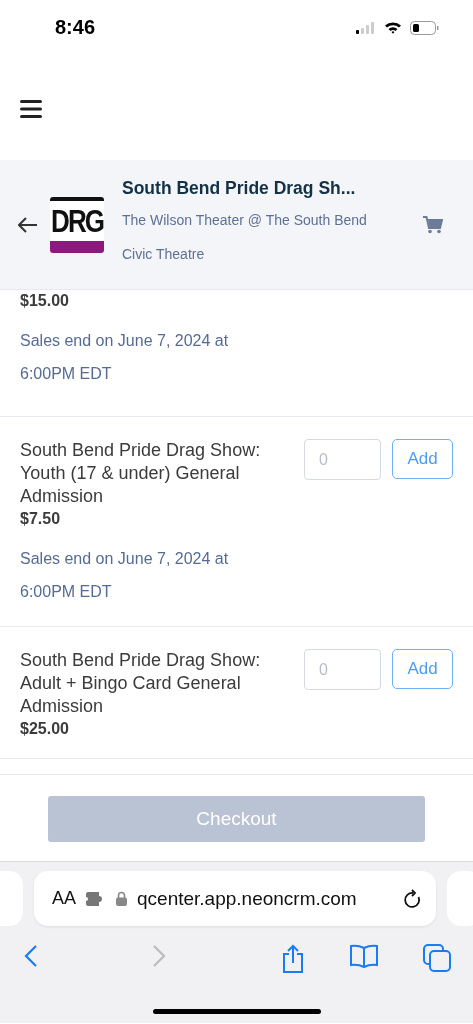 The height and width of the screenshot is (1024, 473). I want to click on ticket-price: $15.00, so click(45, 301).